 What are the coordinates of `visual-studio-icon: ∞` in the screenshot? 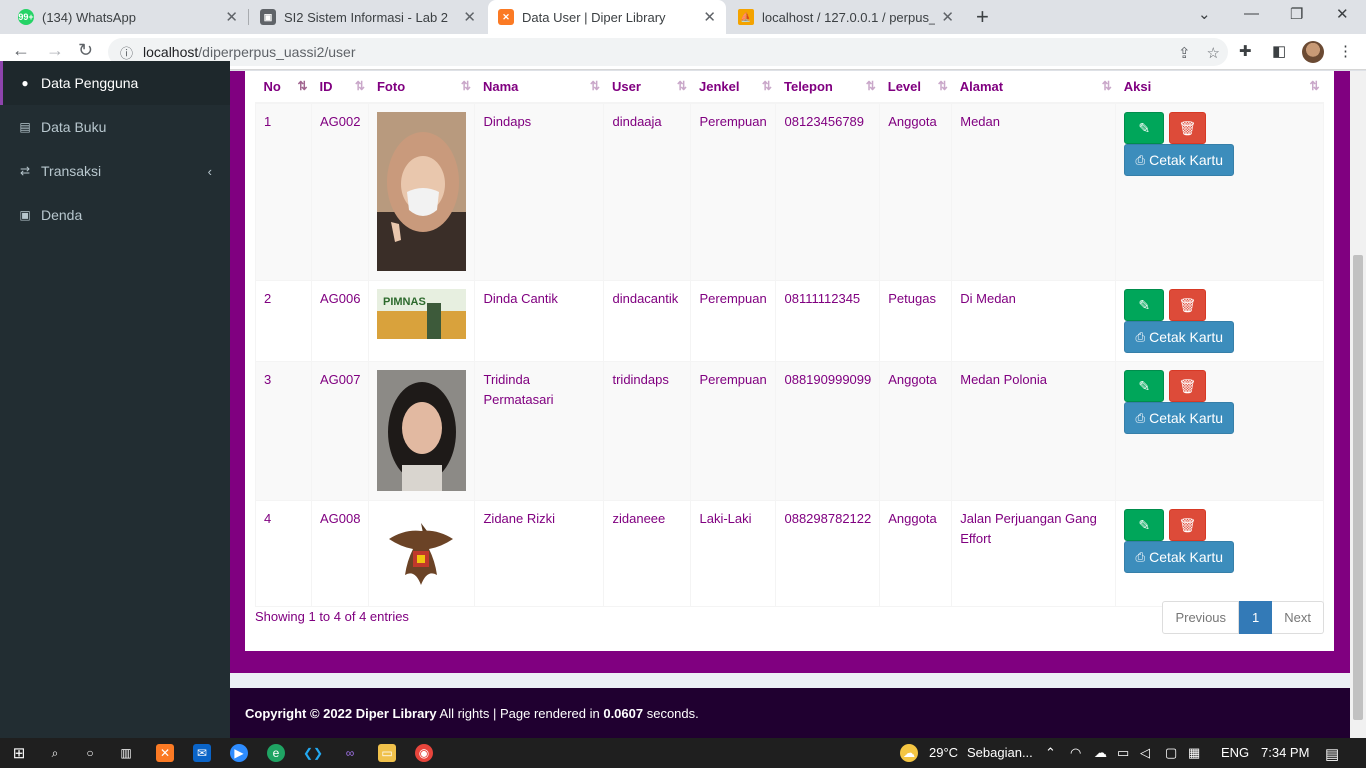 It's located at (350, 753).